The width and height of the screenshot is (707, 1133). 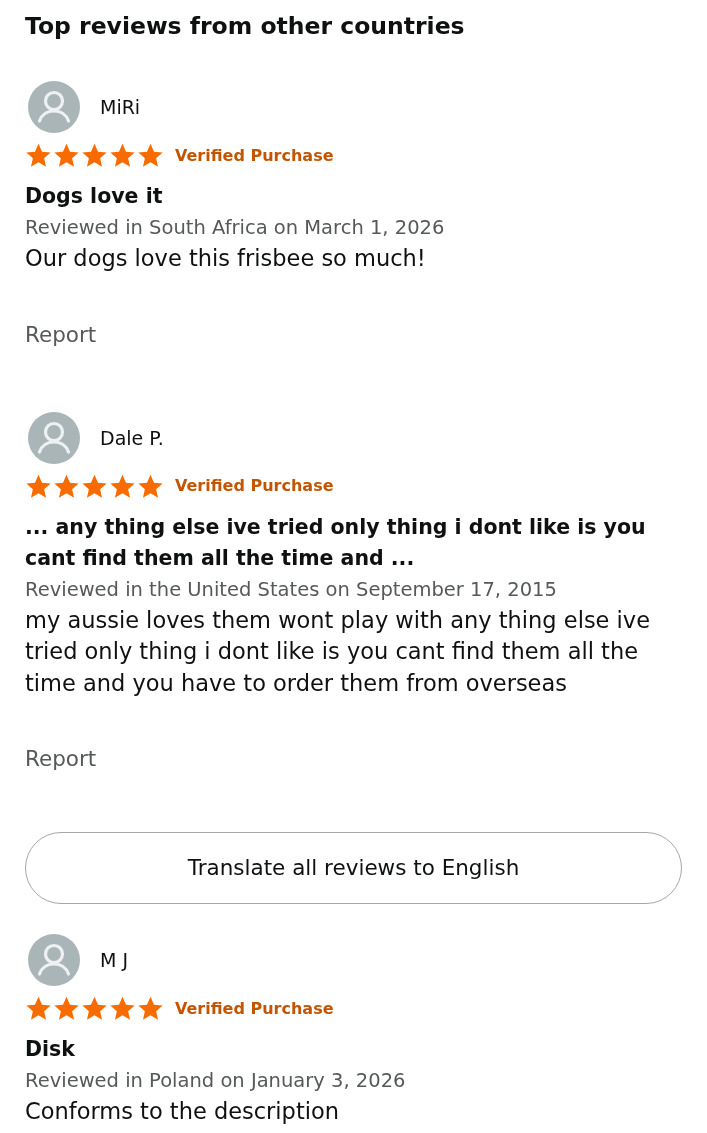 What do you see at coordinates (50, 1049) in the screenshot?
I see `review-title: Disk` at bounding box center [50, 1049].